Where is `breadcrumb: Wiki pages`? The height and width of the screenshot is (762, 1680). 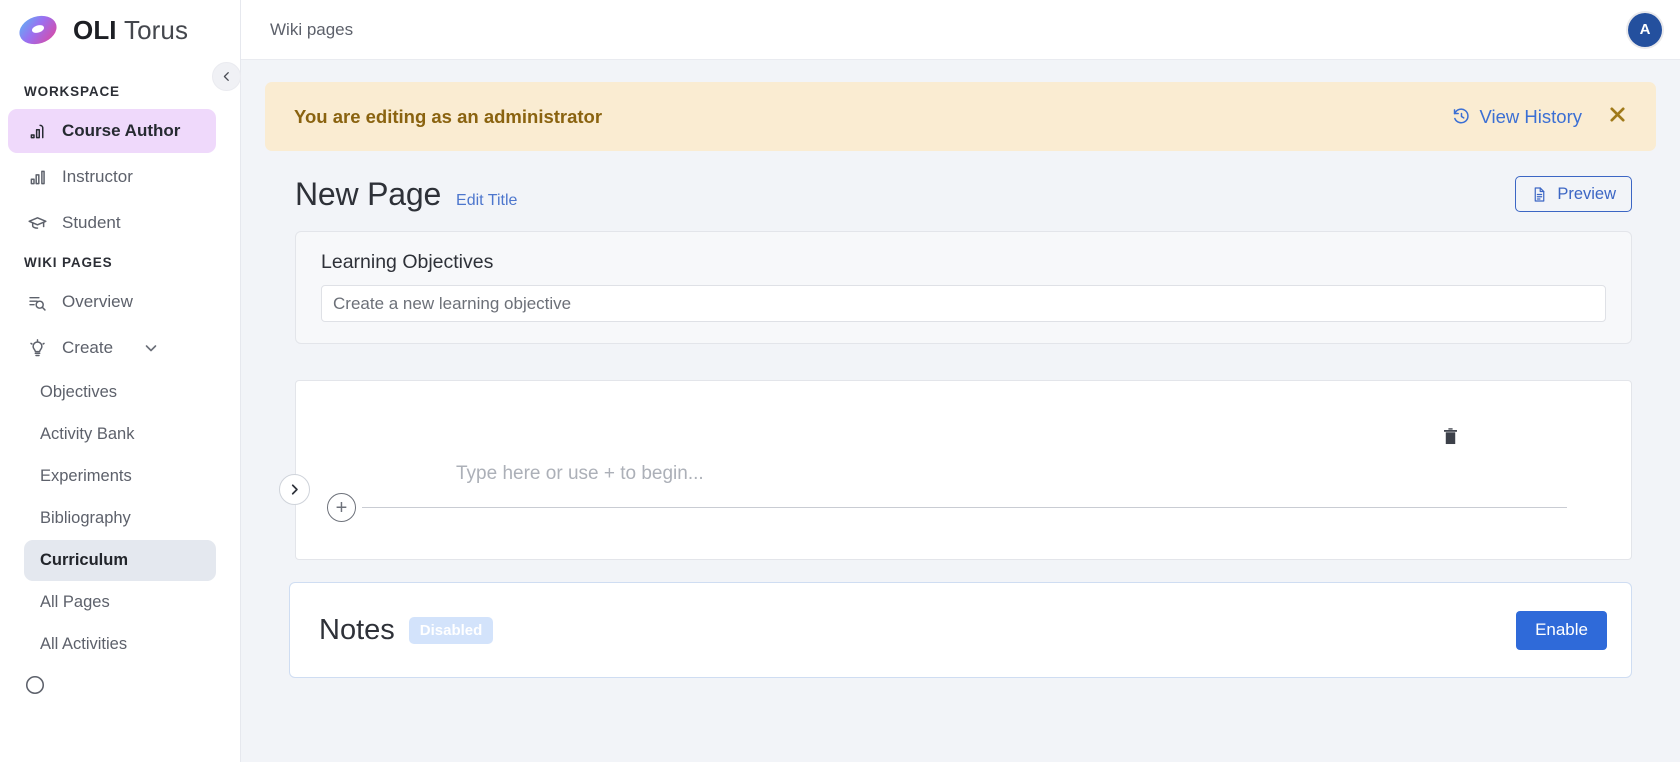 breadcrumb: Wiki pages is located at coordinates (312, 29).